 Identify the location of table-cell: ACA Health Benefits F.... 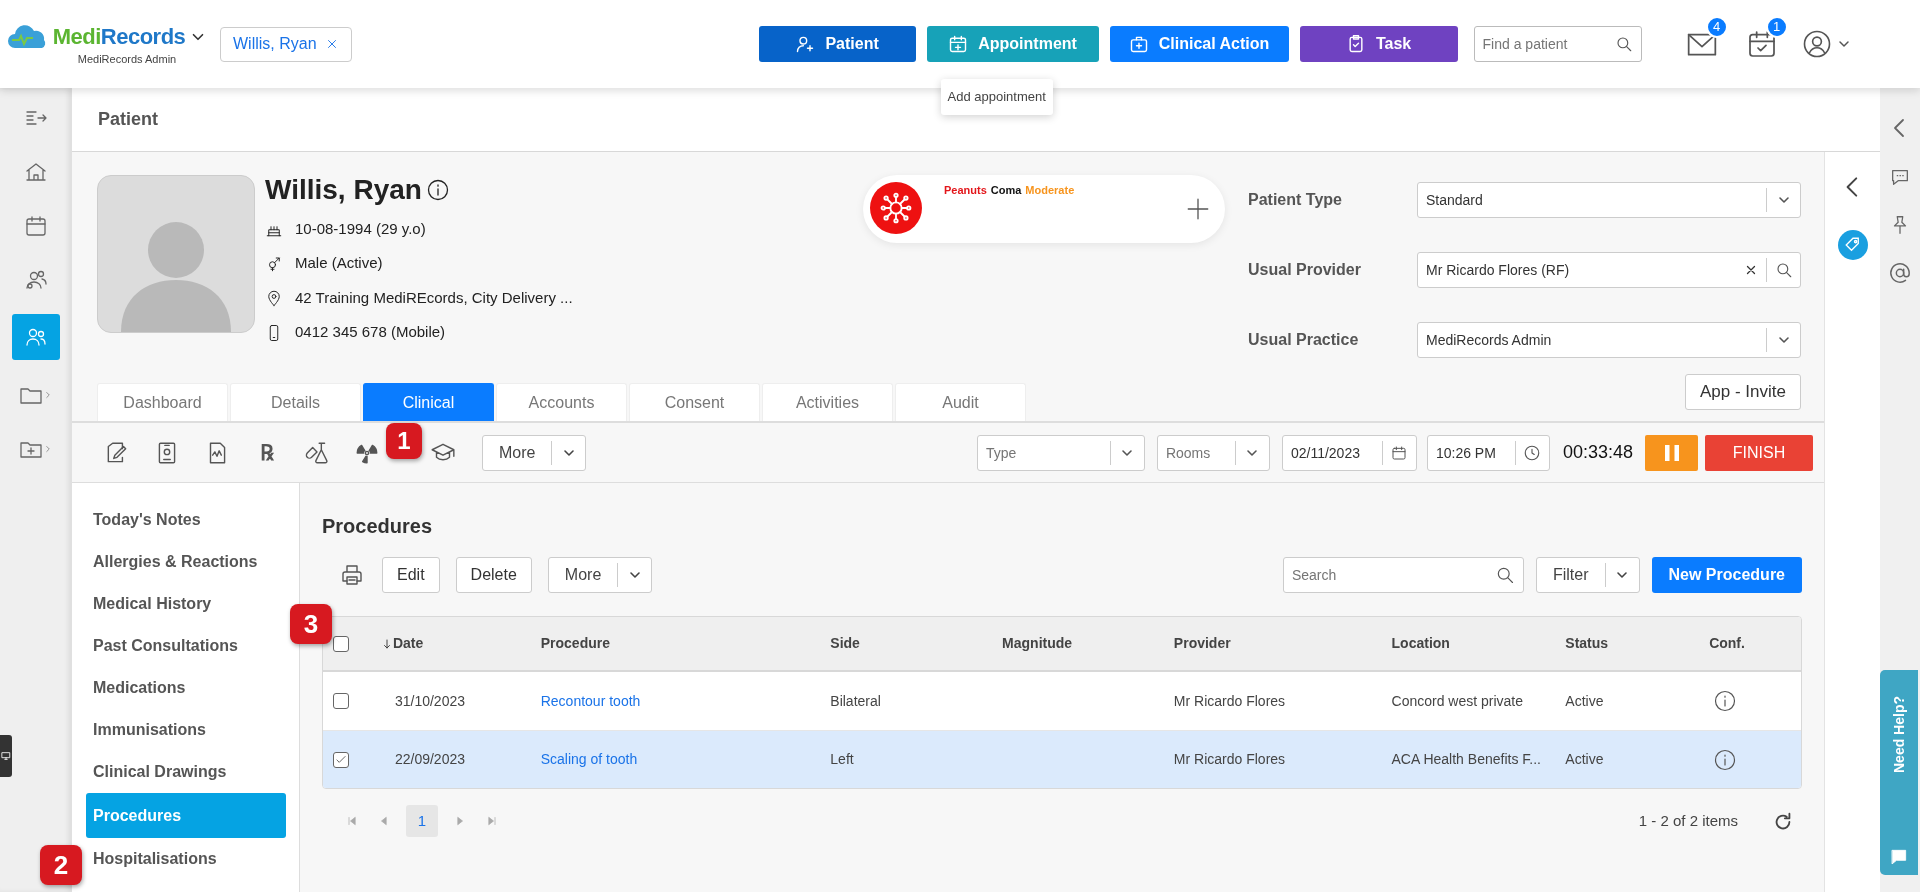
(1466, 759).